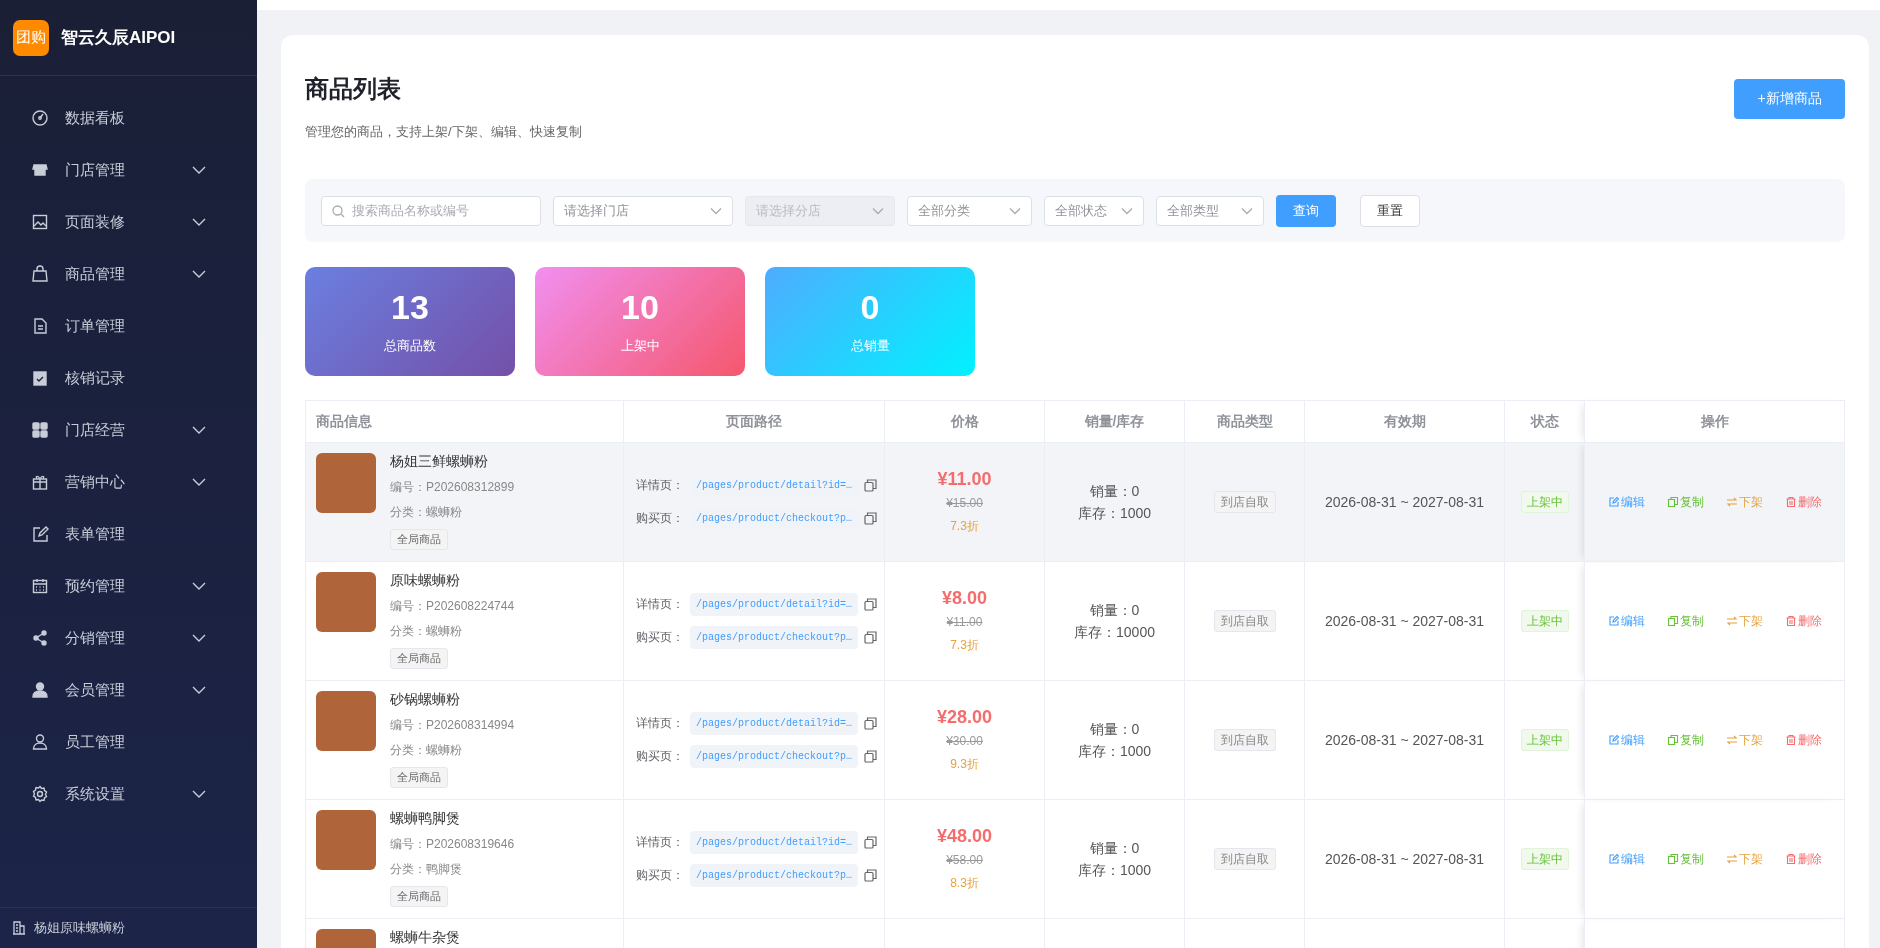  Describe the element at coordinates (128, 794) in the screenshot. I see `sidebar-item: 系统设置` at that location.